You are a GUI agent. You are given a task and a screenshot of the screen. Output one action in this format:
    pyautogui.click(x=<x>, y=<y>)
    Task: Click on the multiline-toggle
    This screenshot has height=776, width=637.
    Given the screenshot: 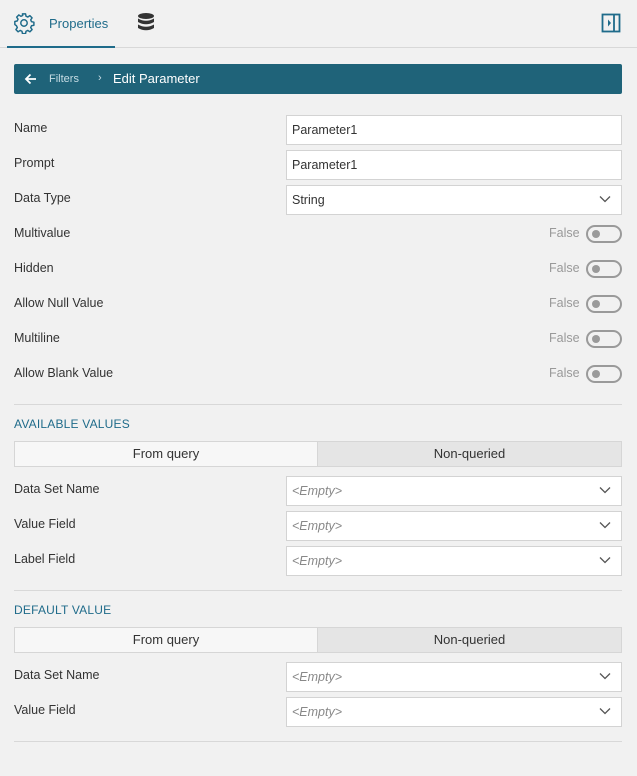 What is the action you would take?
    pyautogui.click(x=604, y=339)
    